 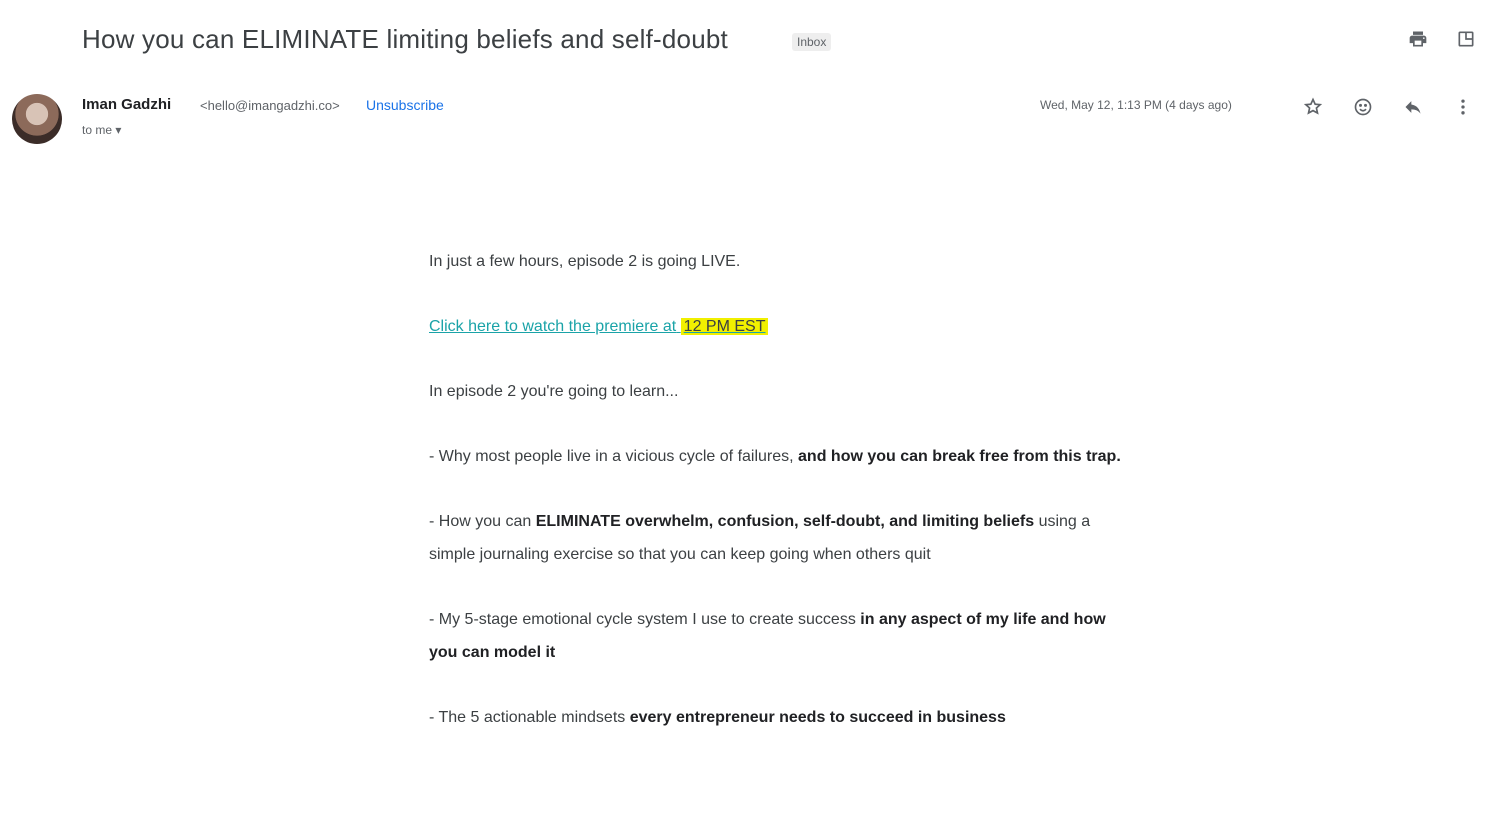 I want to click on more-vert-icon, so click(x=1463, y=107).